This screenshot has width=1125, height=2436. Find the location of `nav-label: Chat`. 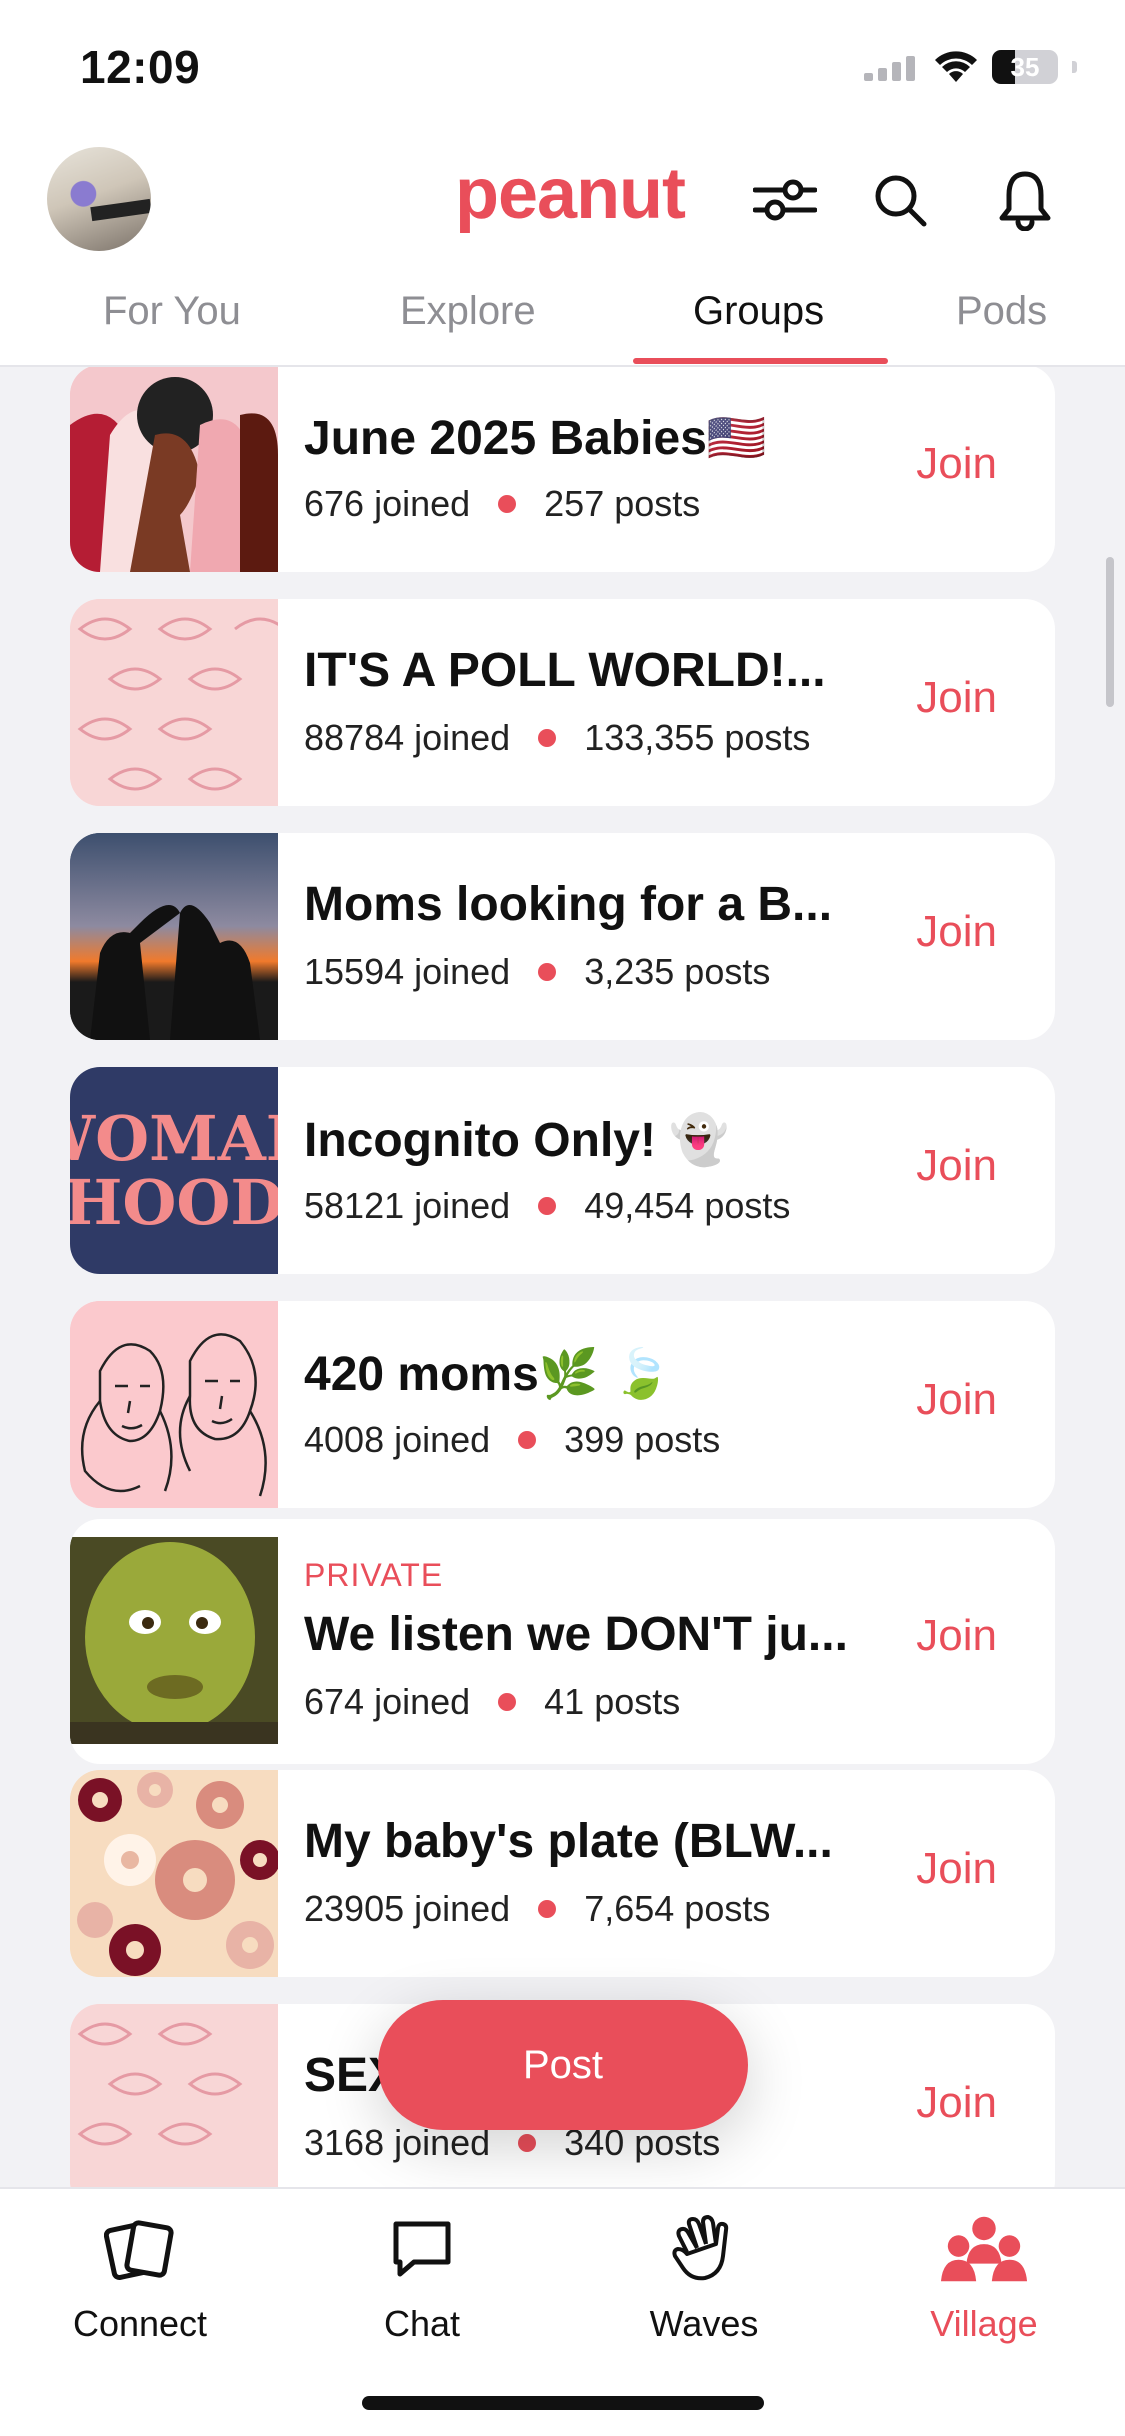

nav-label: Chat is located at coordinates (422, 2323).